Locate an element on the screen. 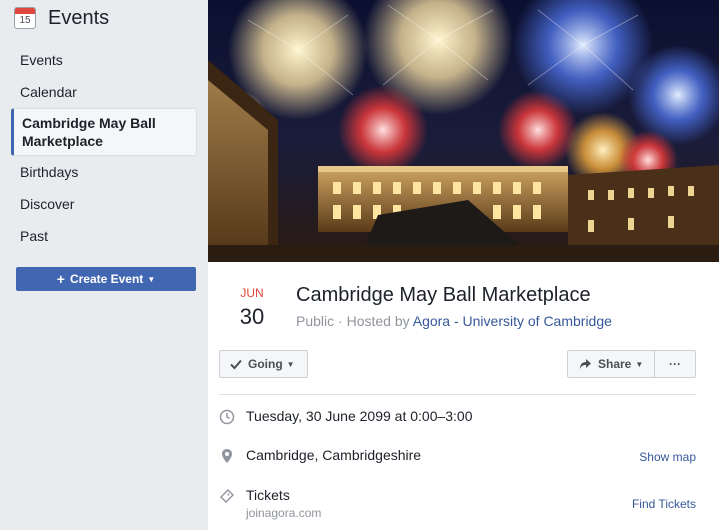 The image size is (719, 530). create-event-button: + Create Event ▼ is located at coordinates (106, 279).